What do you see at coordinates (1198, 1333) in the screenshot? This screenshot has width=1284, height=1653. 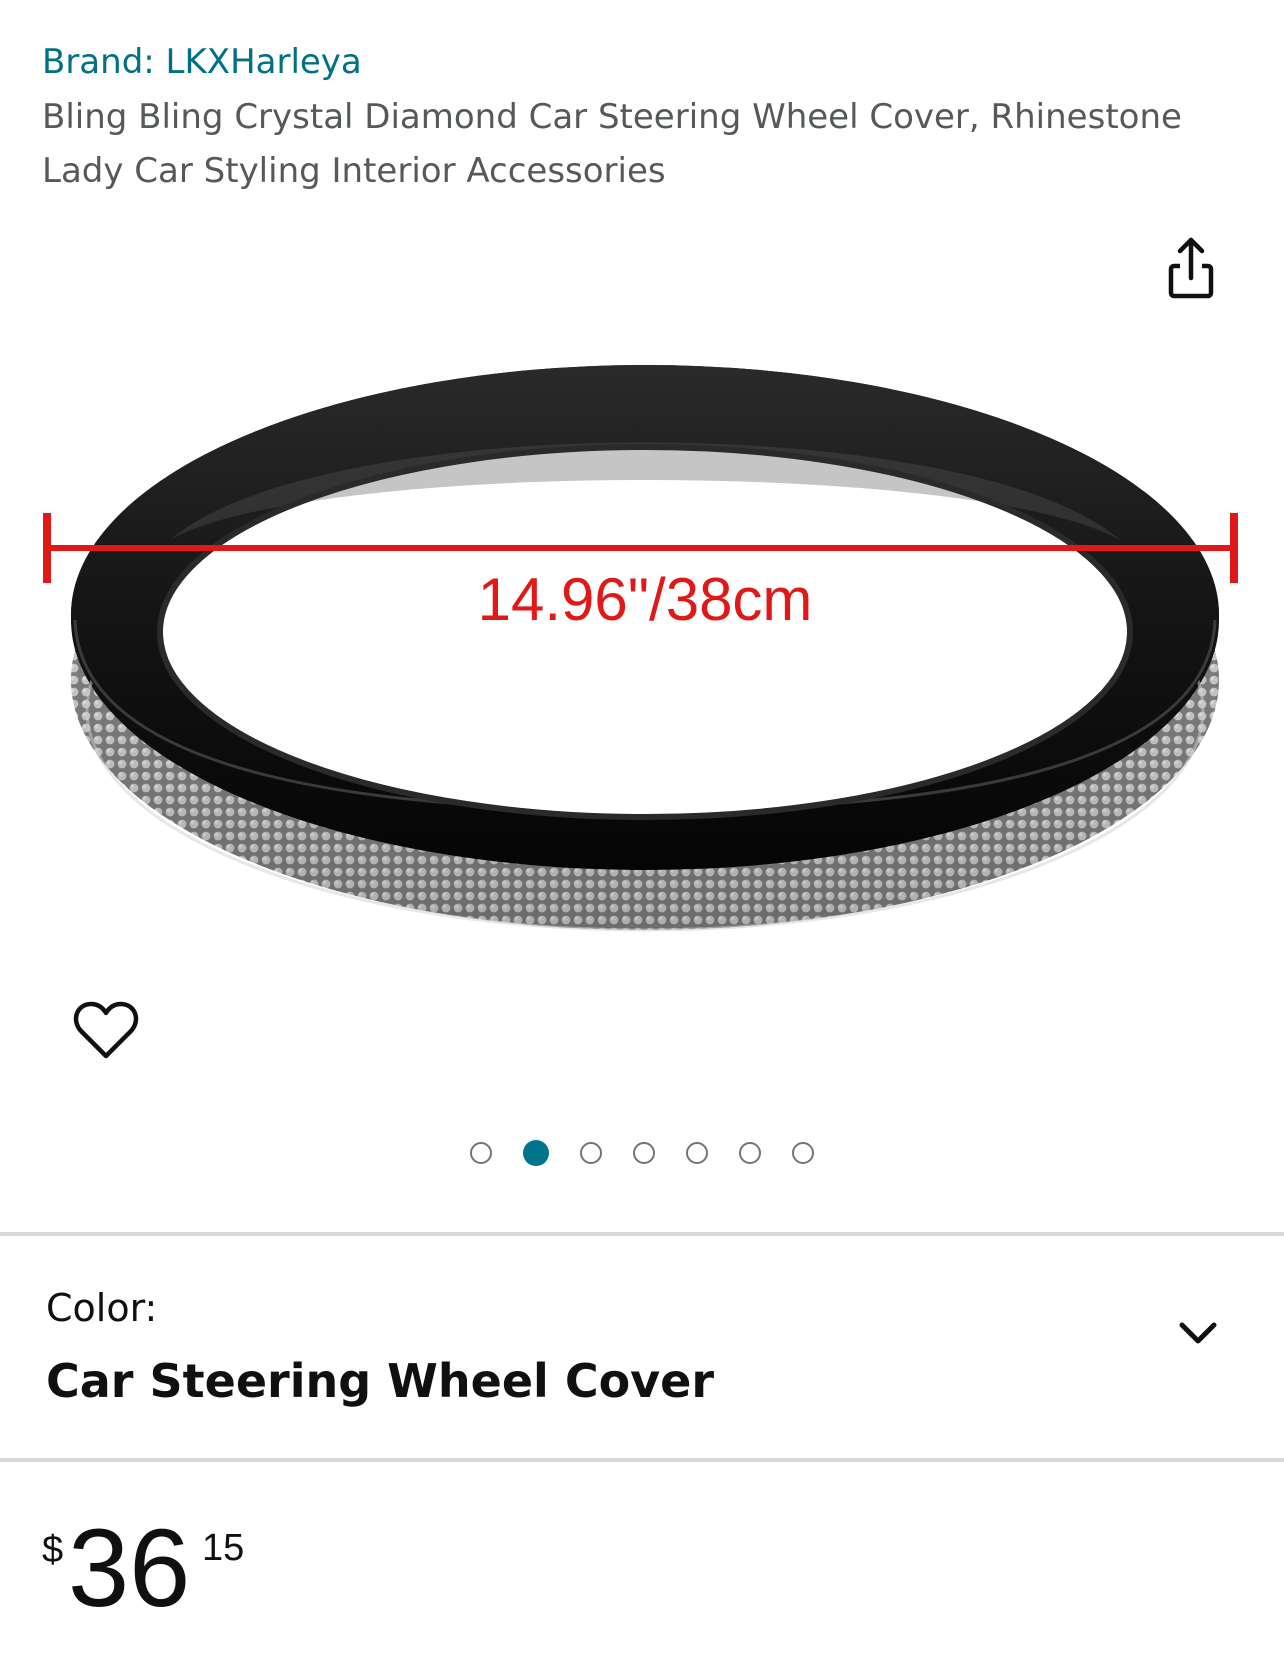 I see `chevron-down-icon` at bounding box center [1198, 1333].